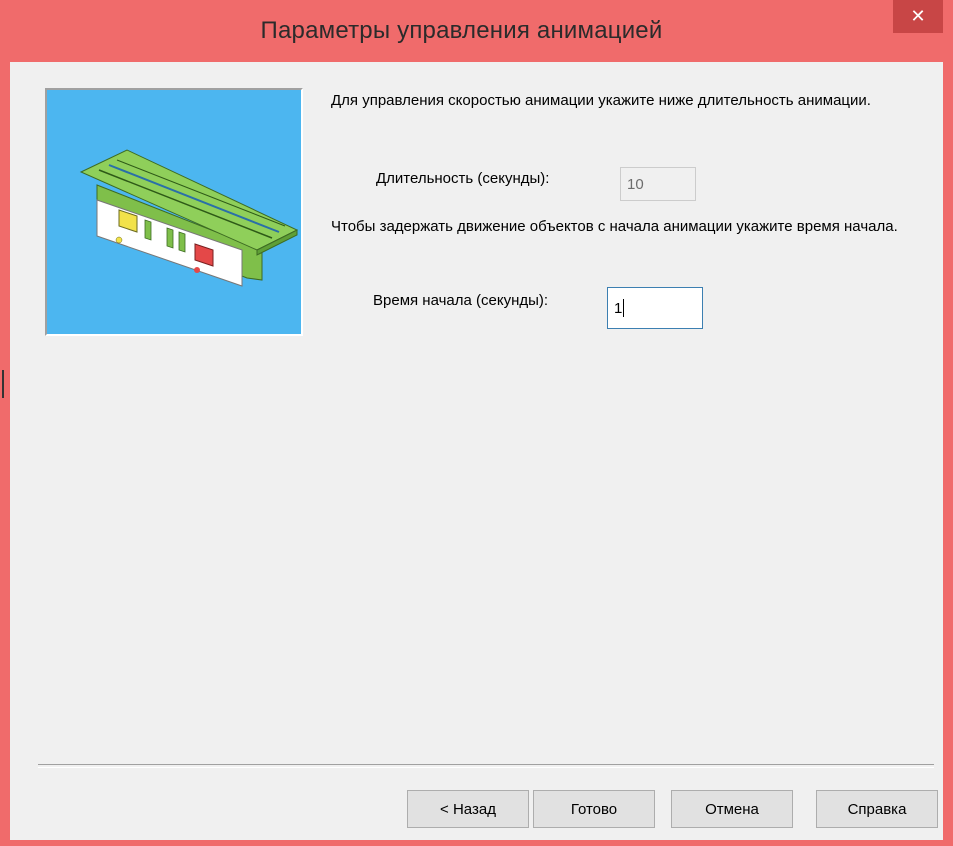 The height and width of the screenshot is (846, 953). Describe the element at coordinates (618, 308) in the screenshot. I see `start-time-value: 1` at that location.